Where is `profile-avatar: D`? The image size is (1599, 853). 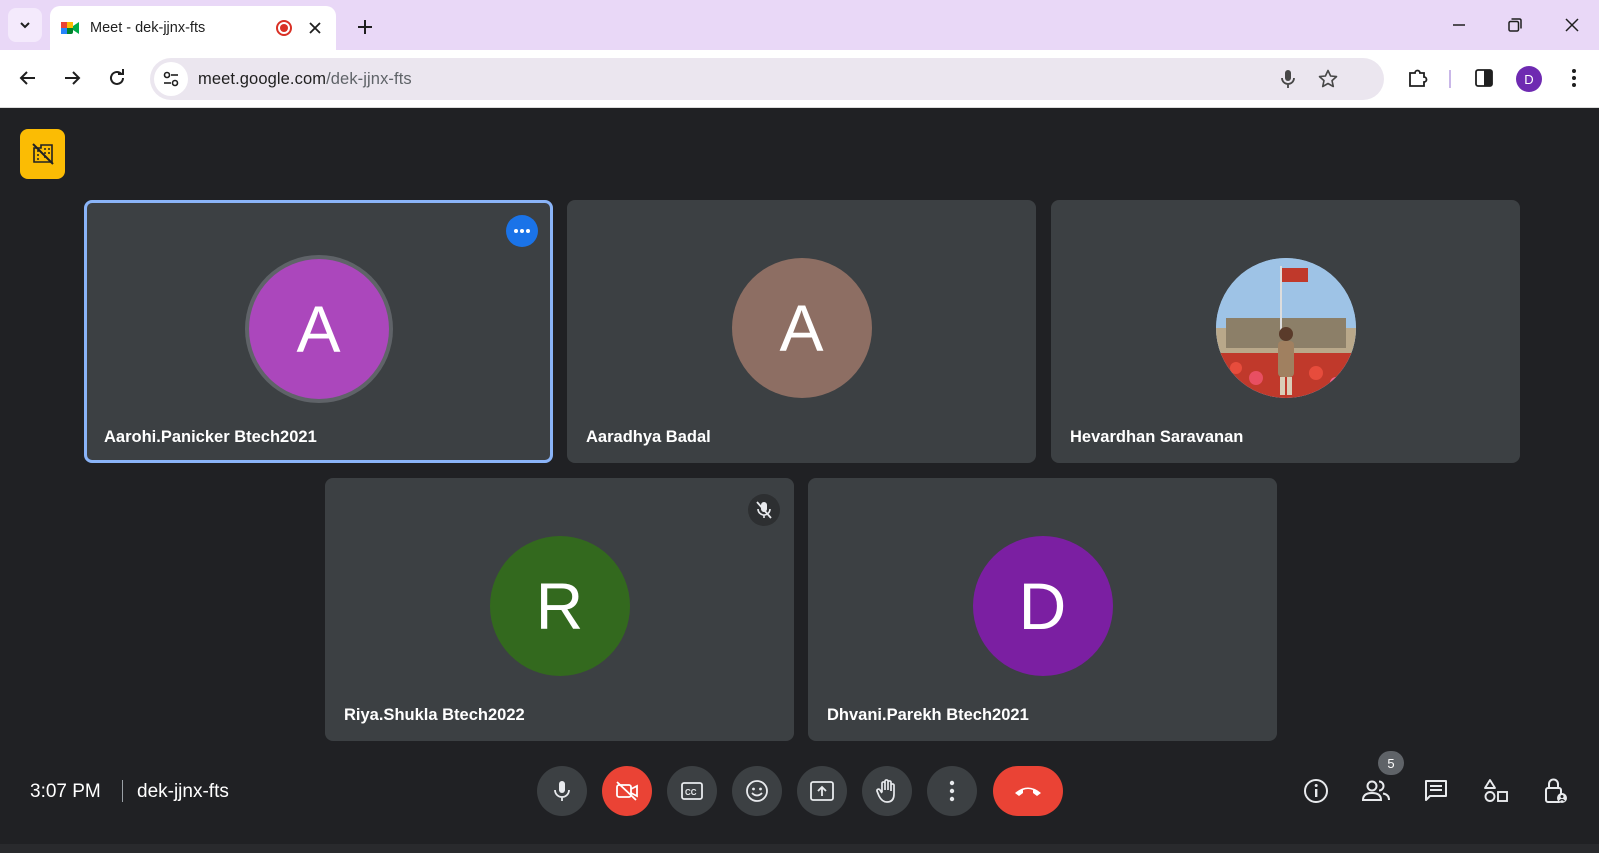
profile-avatar: D is located at coordinates (1529, 79).